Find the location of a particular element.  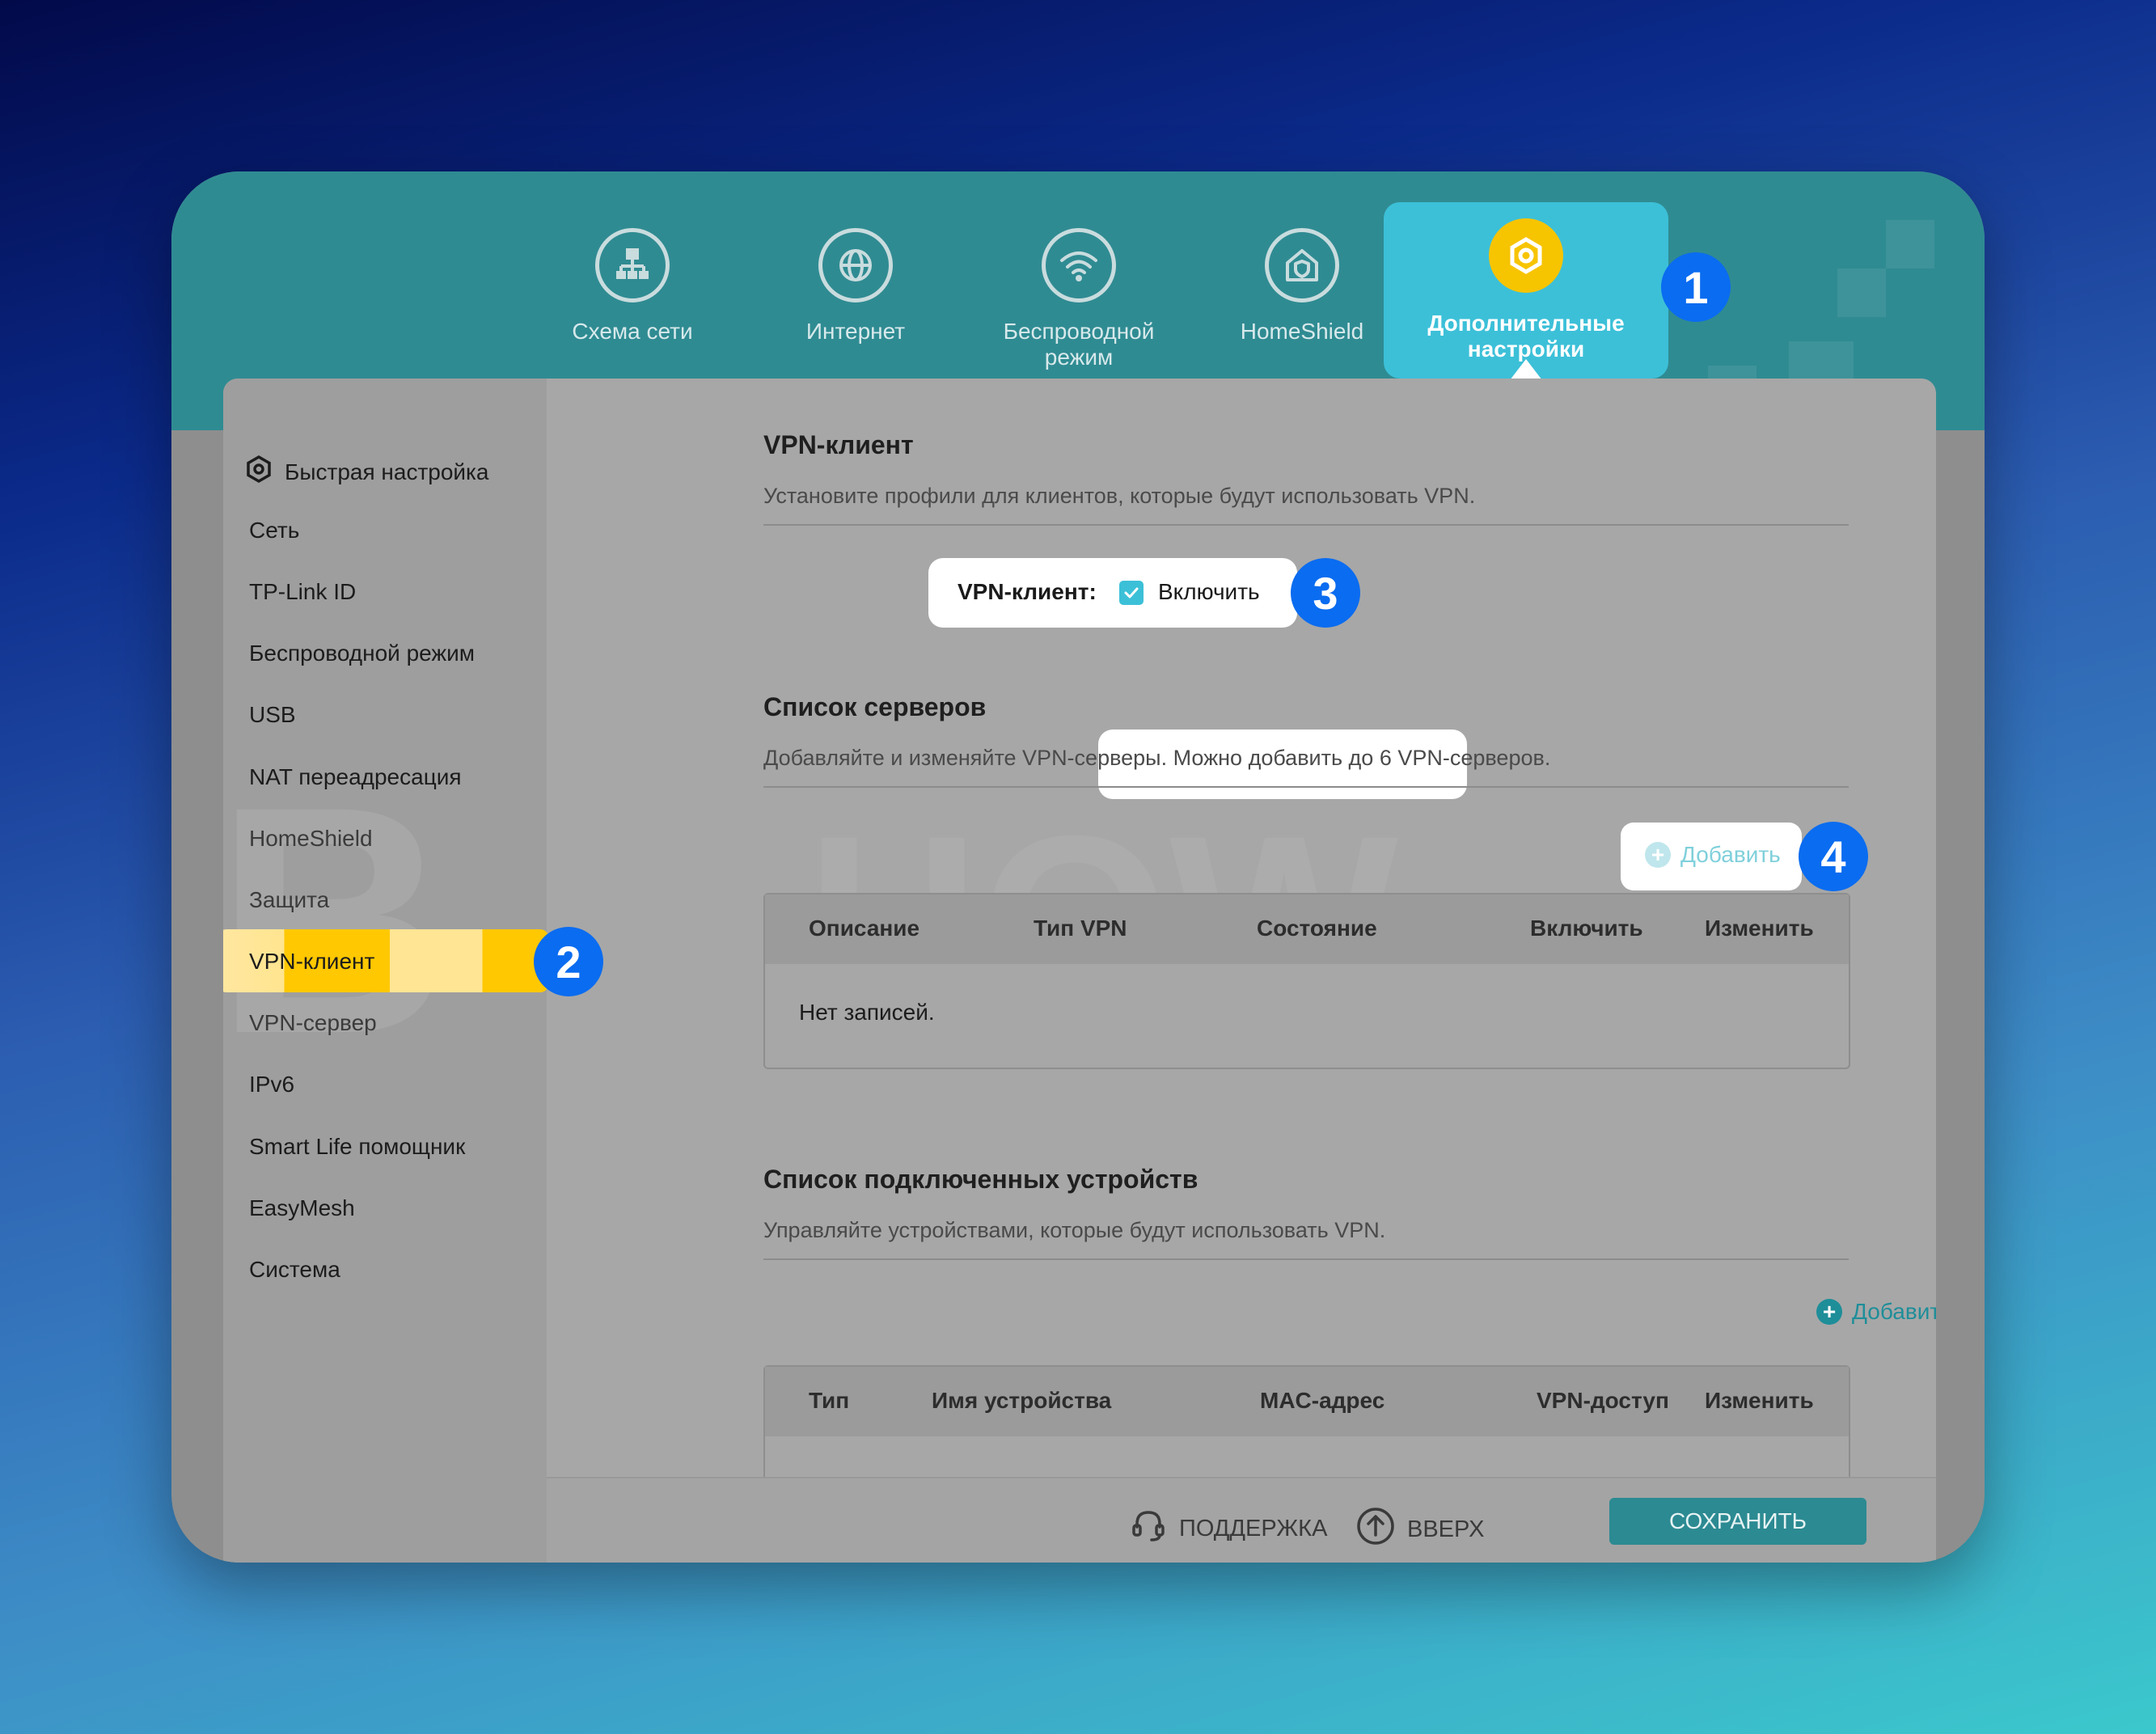

sidebar-item-quick-setup: Быстрая настройка is located at coordinates (367, 472).